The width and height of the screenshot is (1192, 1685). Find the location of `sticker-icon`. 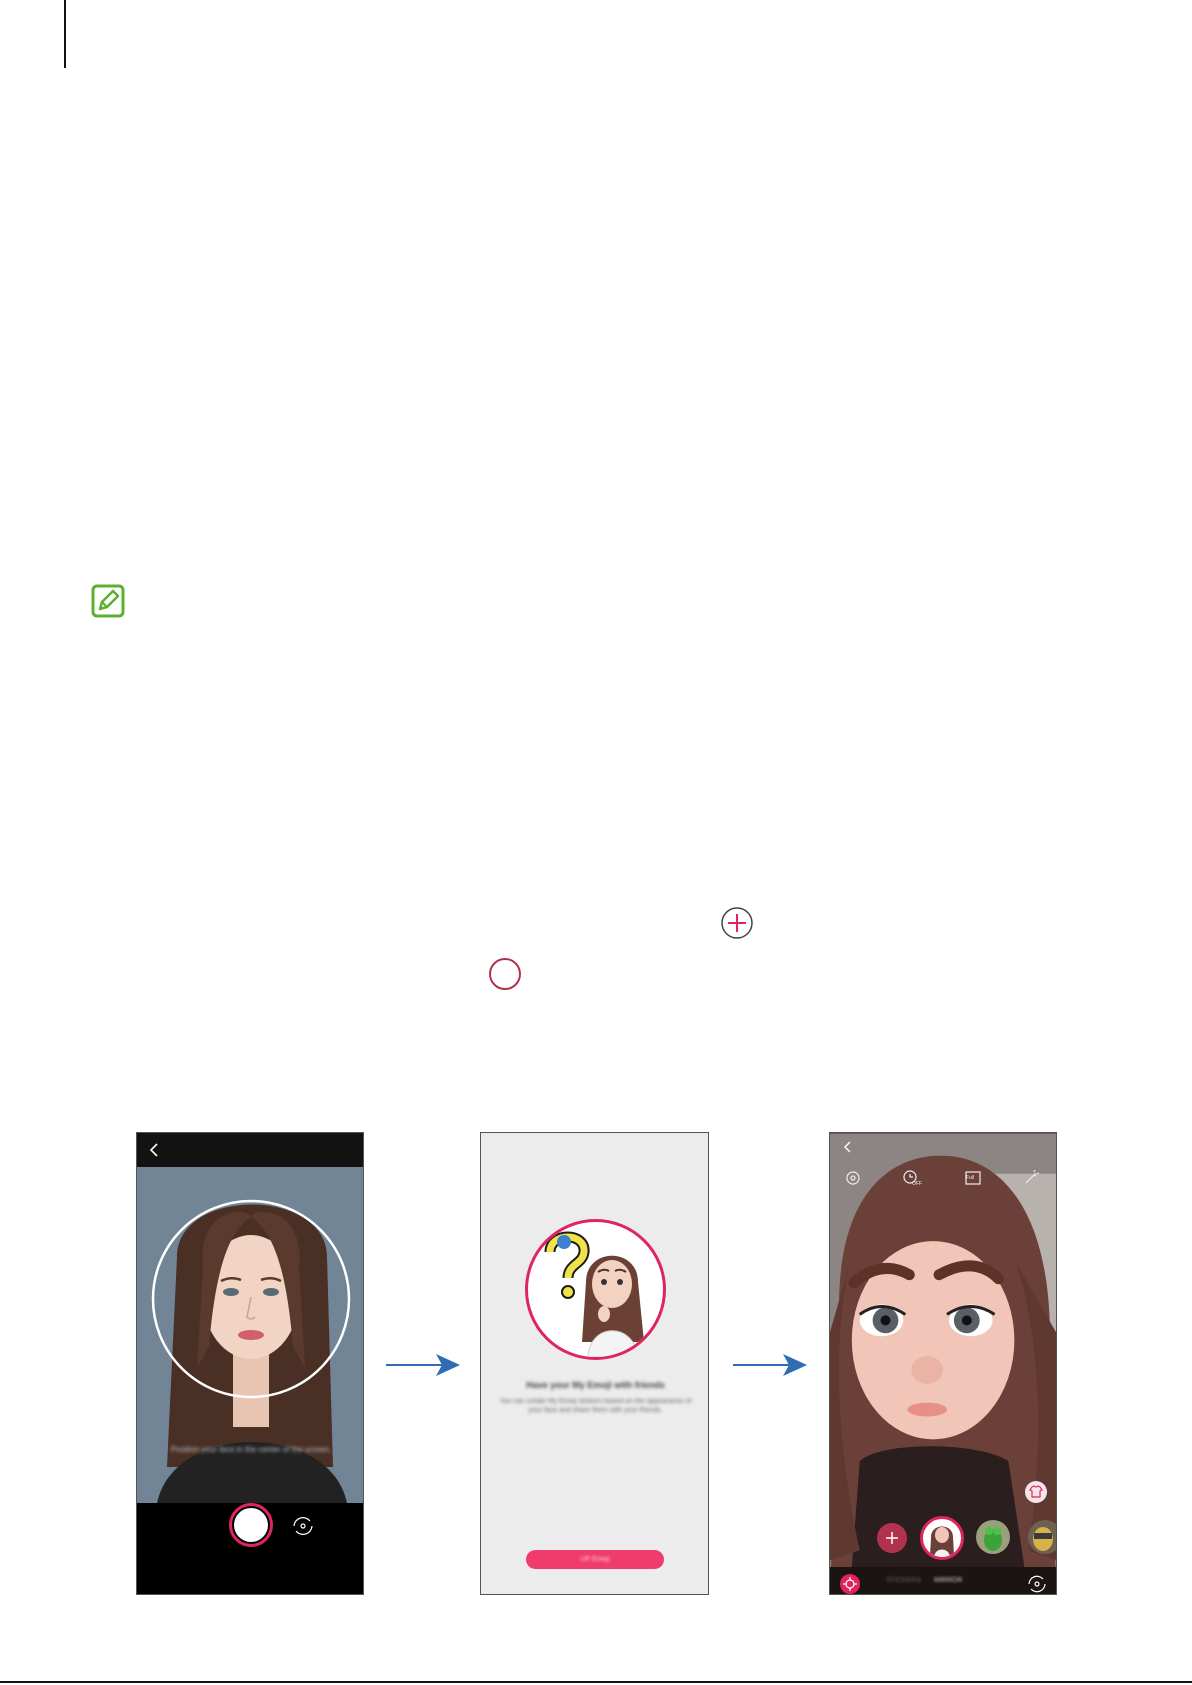

sticker-icon is located at coordinates (850, 1584).